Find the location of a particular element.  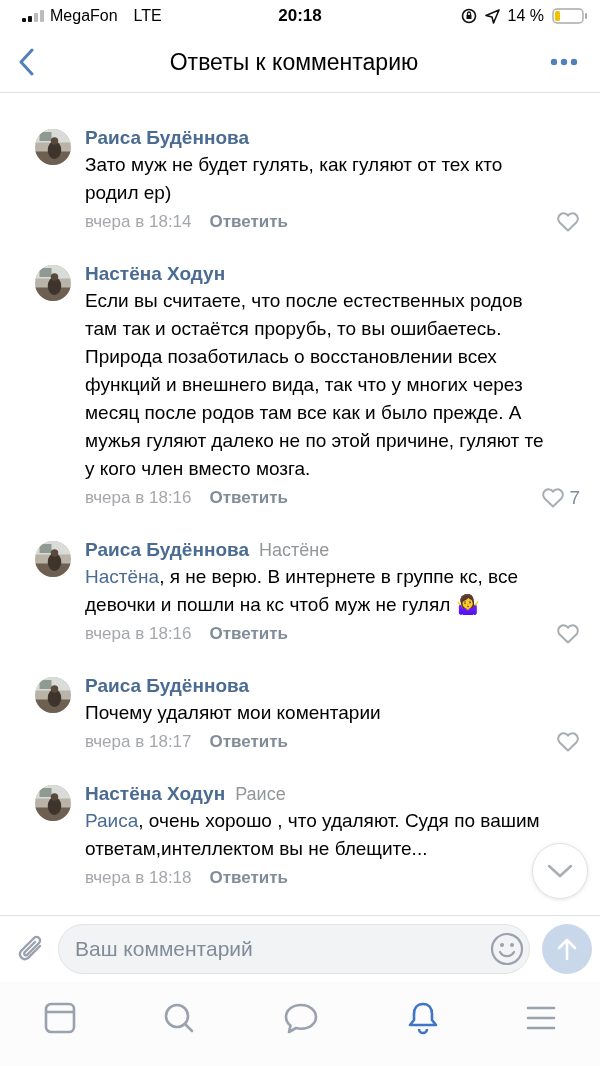

arrow-up-icon is located at coordinates (567, 949).